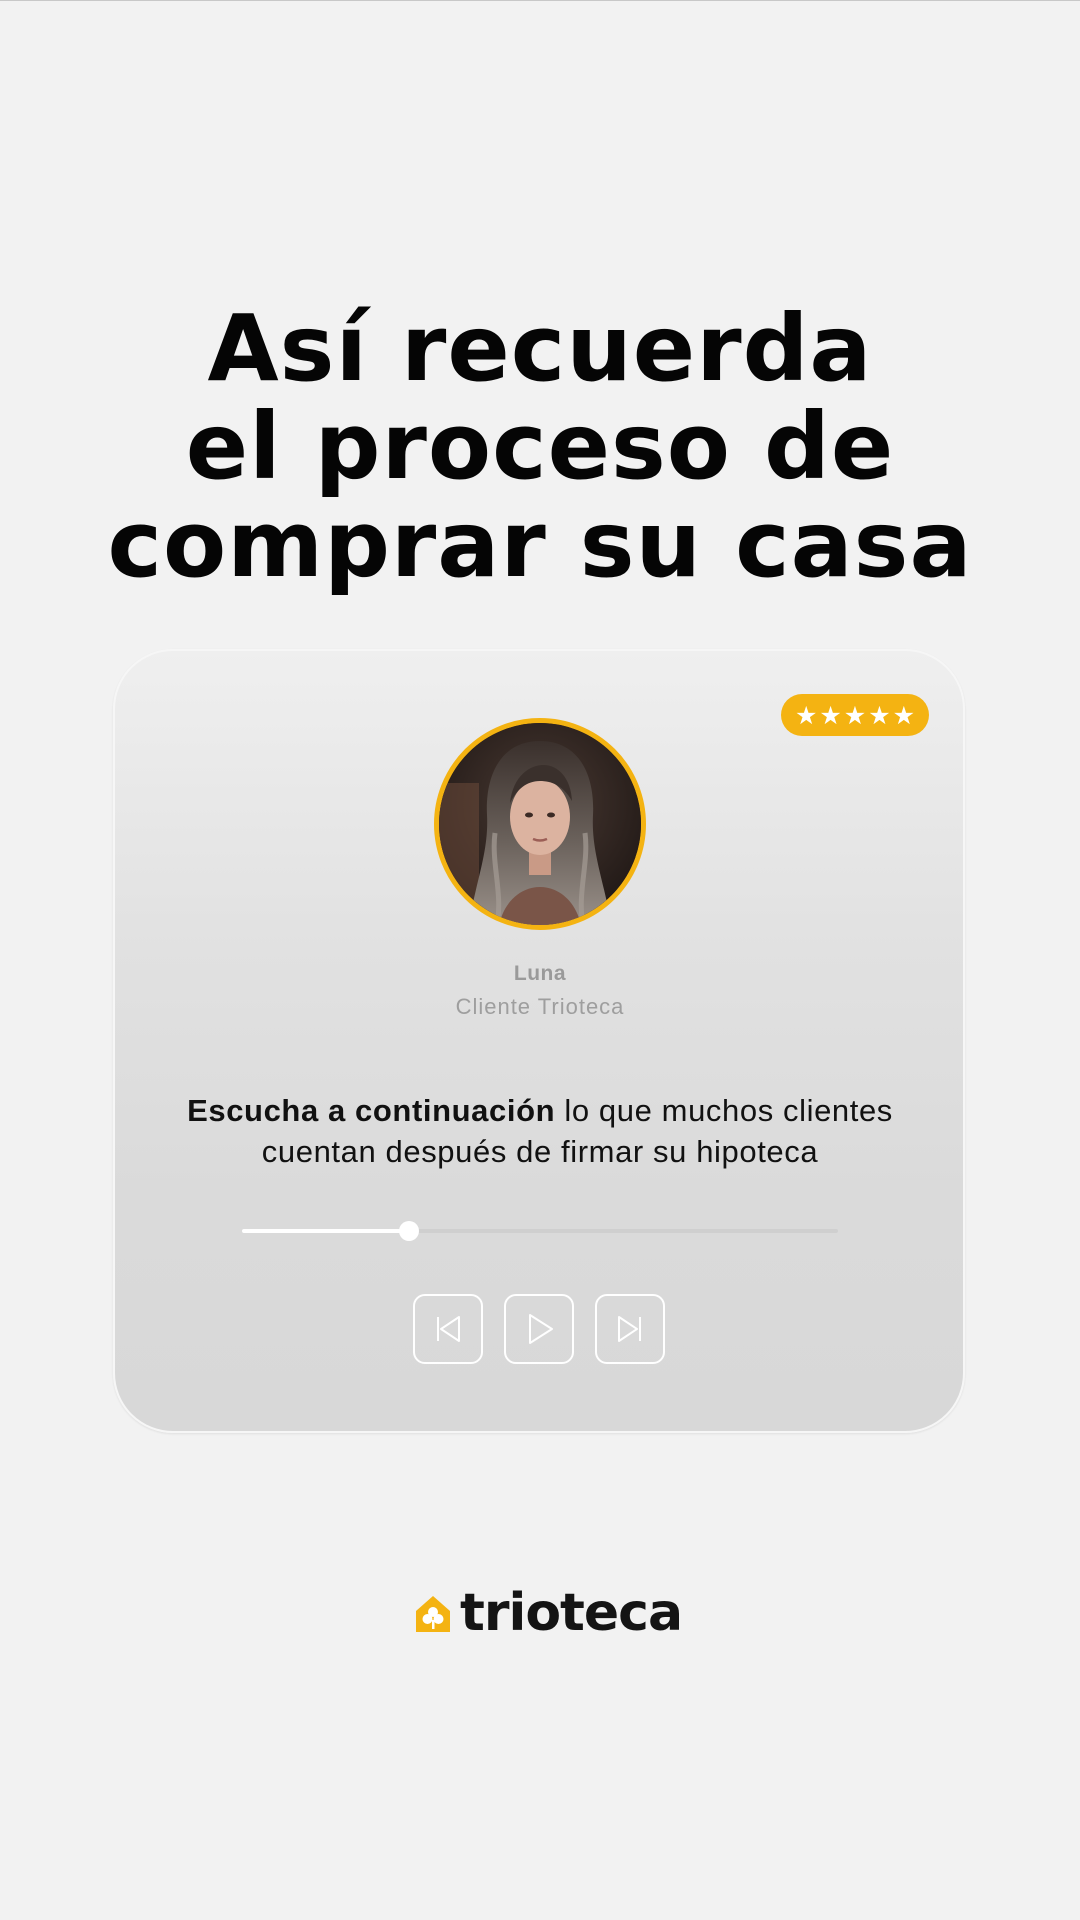 The height and width of the screenshot is (1920, 1080). I want to click on previous-track-button, so click(448, 1329).